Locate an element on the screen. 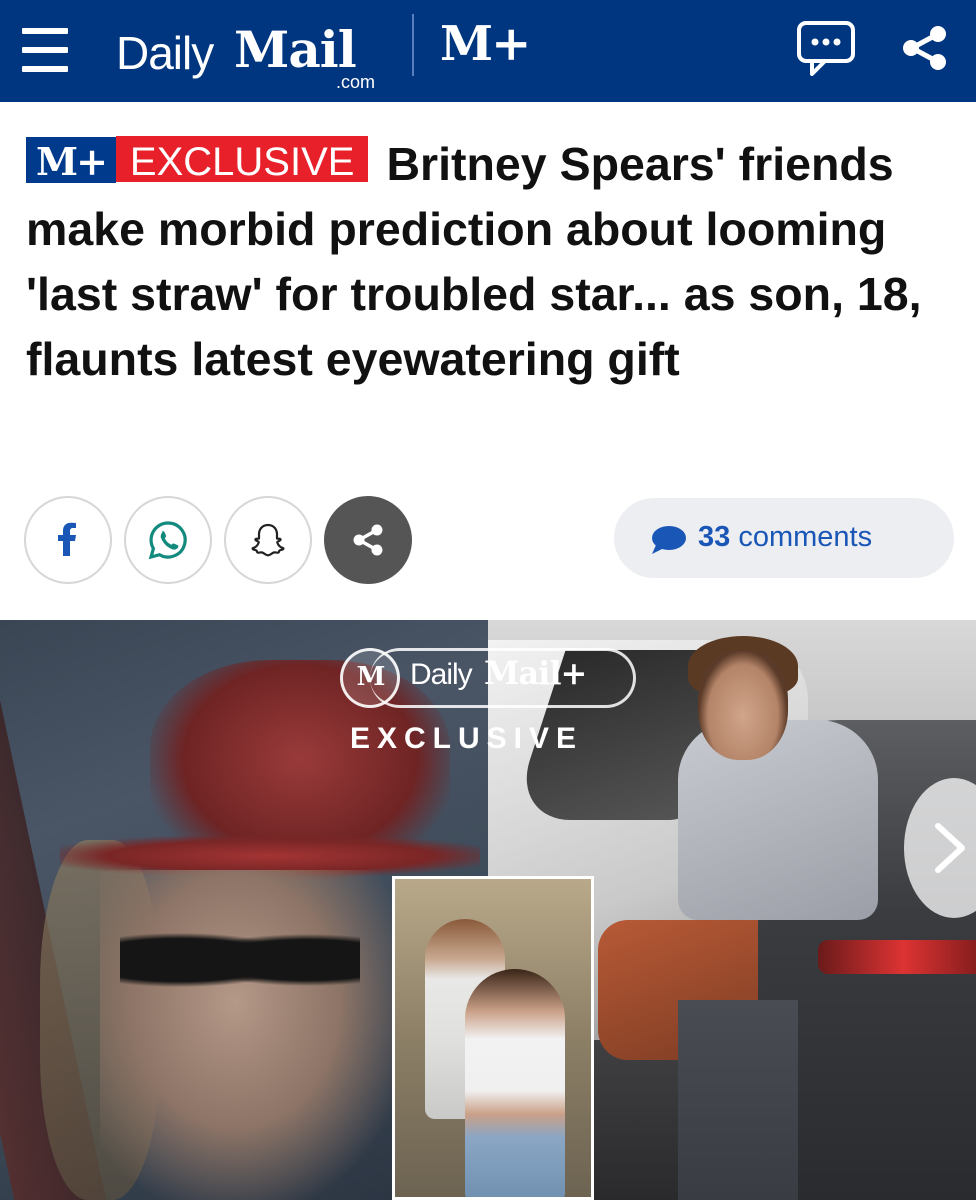 Image resolution: width=976 pixels, height=1200 pixels. snapchat-icon is located at coordinates (268, 540).